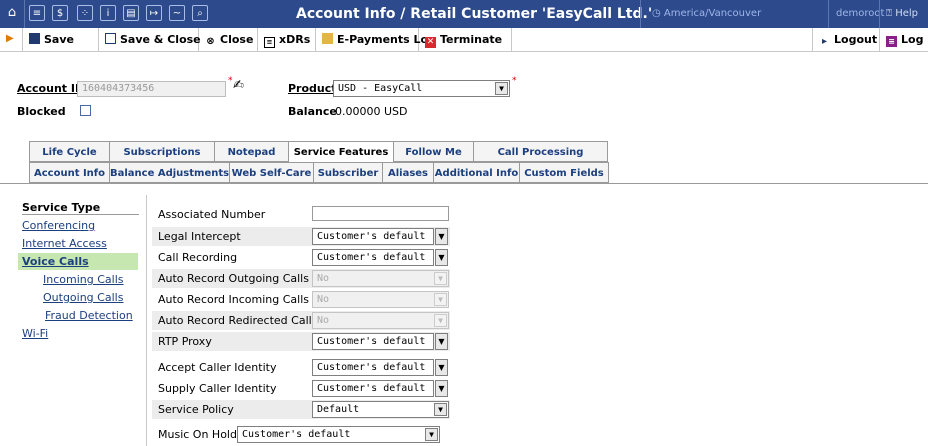  Describe the element at coordinates (196, 409) in the screenshot. I see `row-label-service-policy: Service Policy` at that location.